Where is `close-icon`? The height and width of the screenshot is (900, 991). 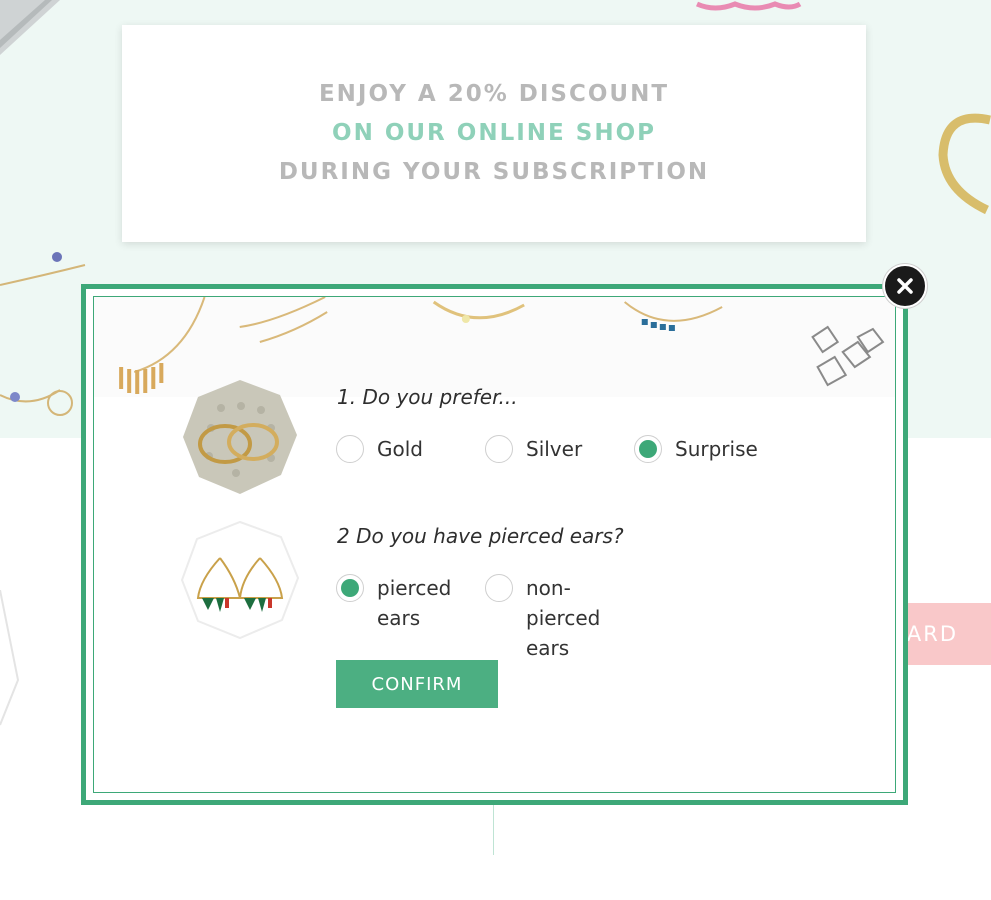
close-icon is located at coordinates (905, 286).